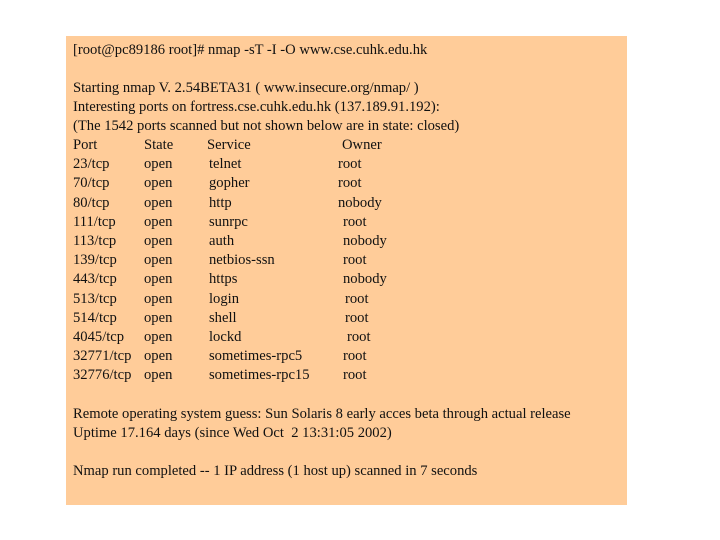 This screenshot has width=720, height=540. What do you see at coordinates (91, 202) in the screenshot?
I see `cell-port: 80/tcp` at bounding box center [91, 202].